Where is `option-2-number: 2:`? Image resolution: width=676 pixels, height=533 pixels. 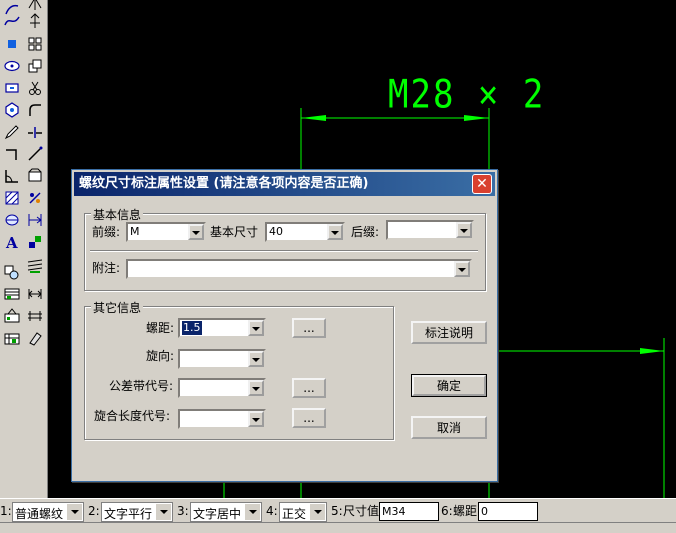
option-2-number: 2: is located at coordinates (94, 511).